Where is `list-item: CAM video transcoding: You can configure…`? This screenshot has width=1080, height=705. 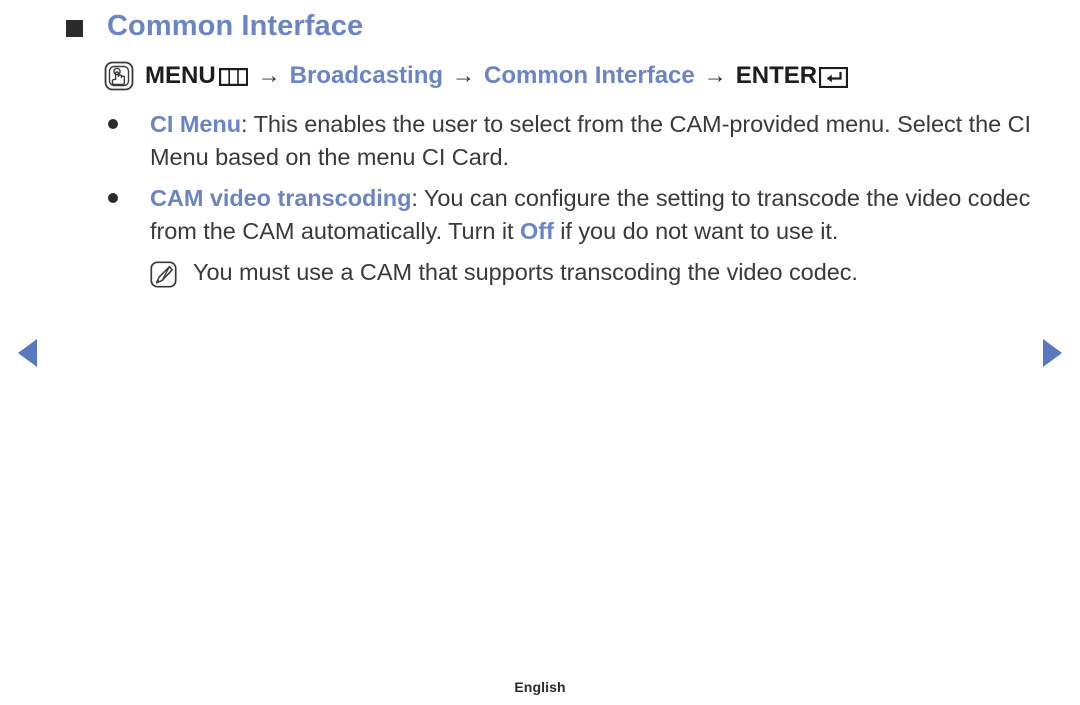 list-item: CAM video transcoding: You can configure… is located at coordinates (573, 215).